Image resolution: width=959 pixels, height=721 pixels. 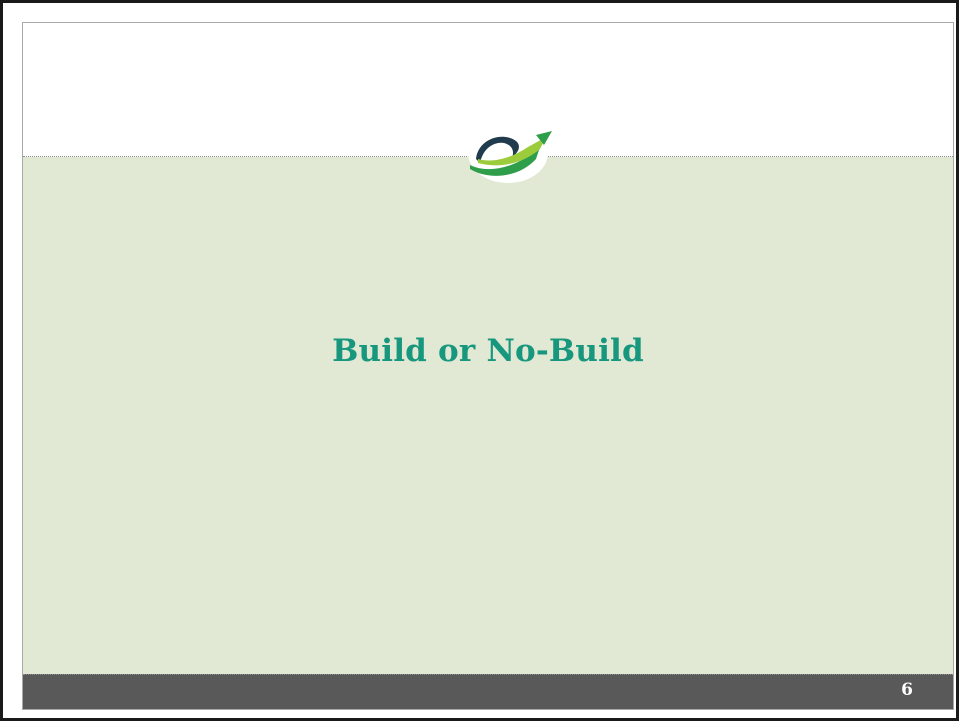 What do you see at coordinates (488, 691) in the screenshot?
I see `slide-footer-band` at bounding box center [488, 691].